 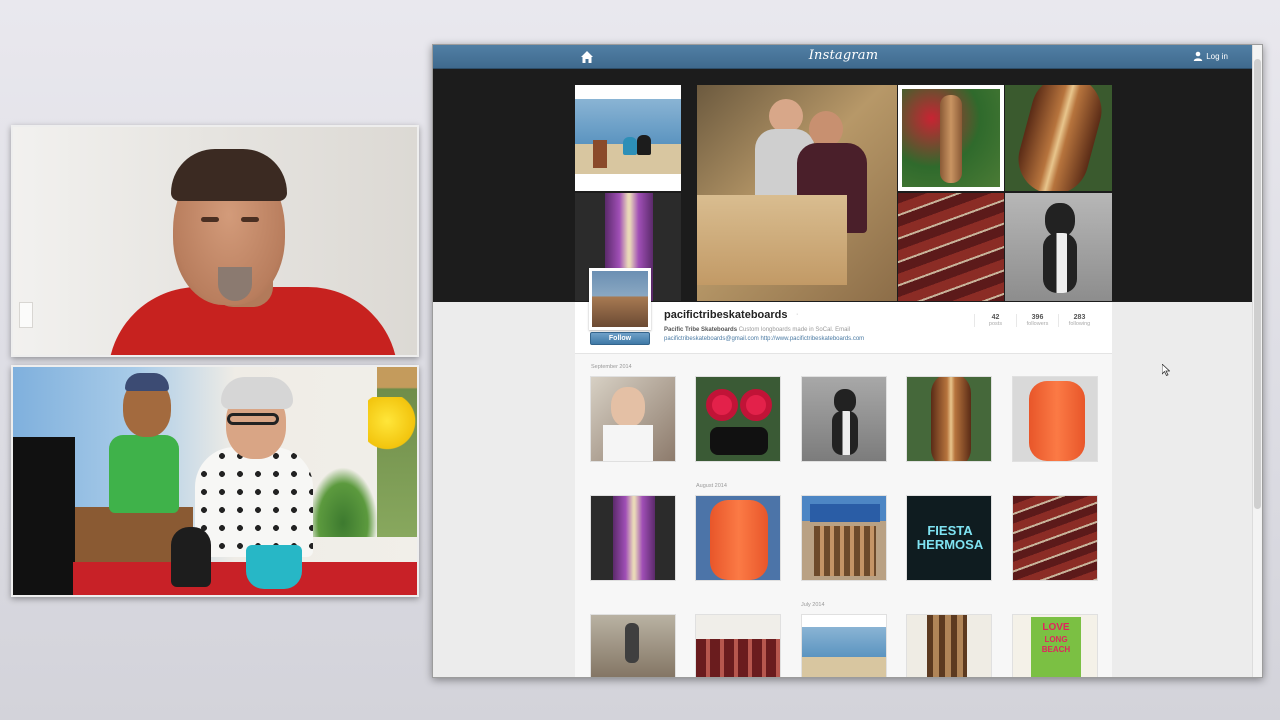 I want to click on host-eye-left, so click(x=210, y=219).